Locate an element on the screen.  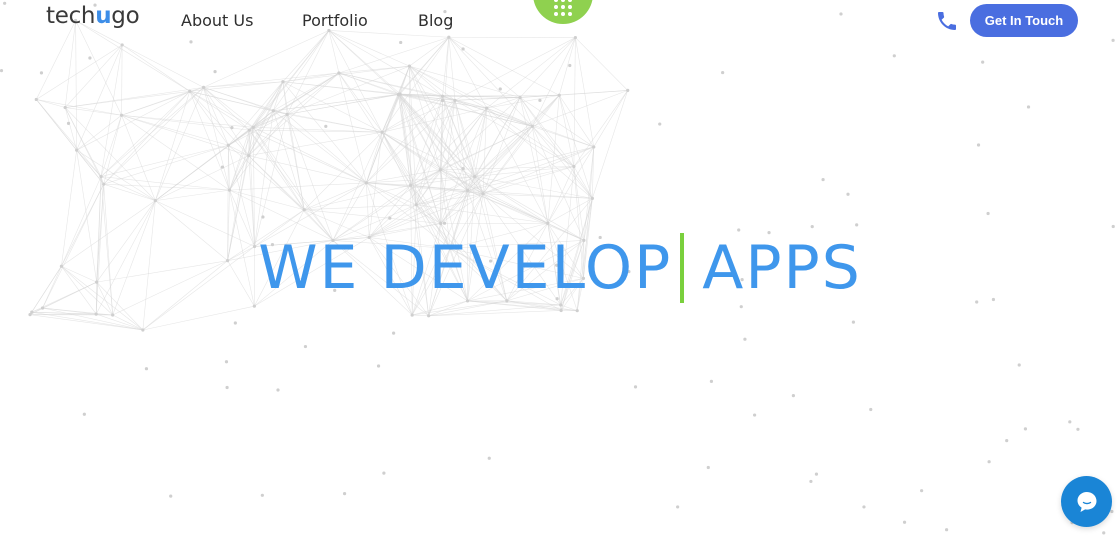
nav-about-us: About Us is located at coordinates (217, 20).